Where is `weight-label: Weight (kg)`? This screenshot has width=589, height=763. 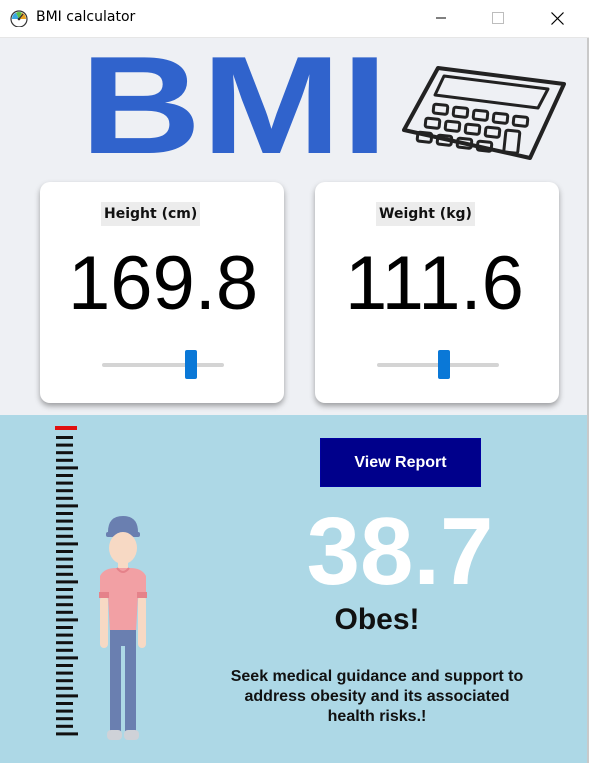 weight-label: Weight (kg) is located at coordinates (425, 214).